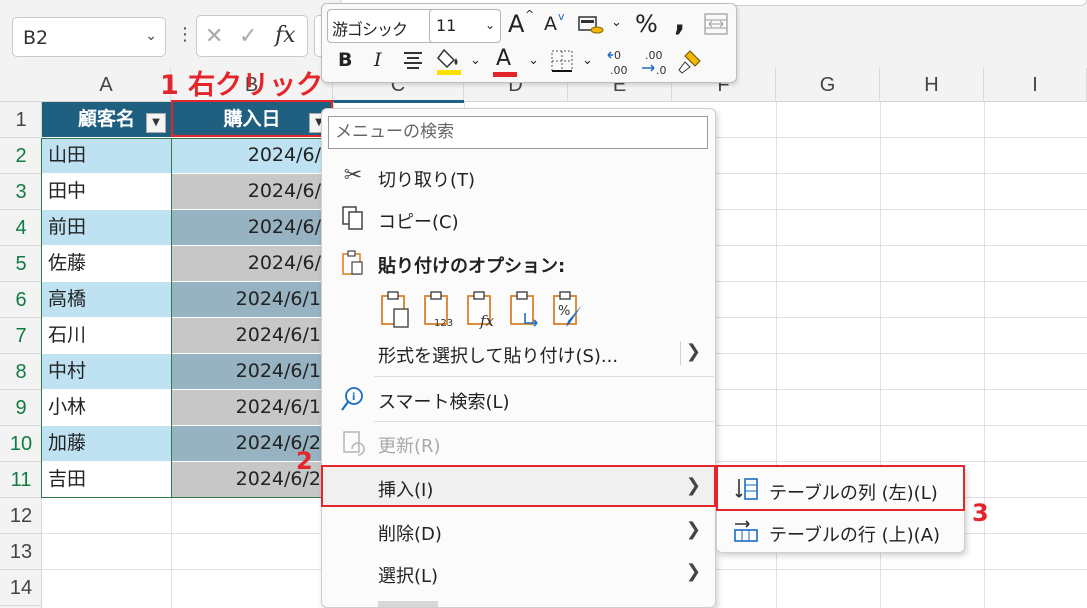 The height and width of the screenshot is (608, 1087). What do you see at coordinates (413, 61) in the screenshot?
I see `align-center-icon` at bounding box center [413, 61].